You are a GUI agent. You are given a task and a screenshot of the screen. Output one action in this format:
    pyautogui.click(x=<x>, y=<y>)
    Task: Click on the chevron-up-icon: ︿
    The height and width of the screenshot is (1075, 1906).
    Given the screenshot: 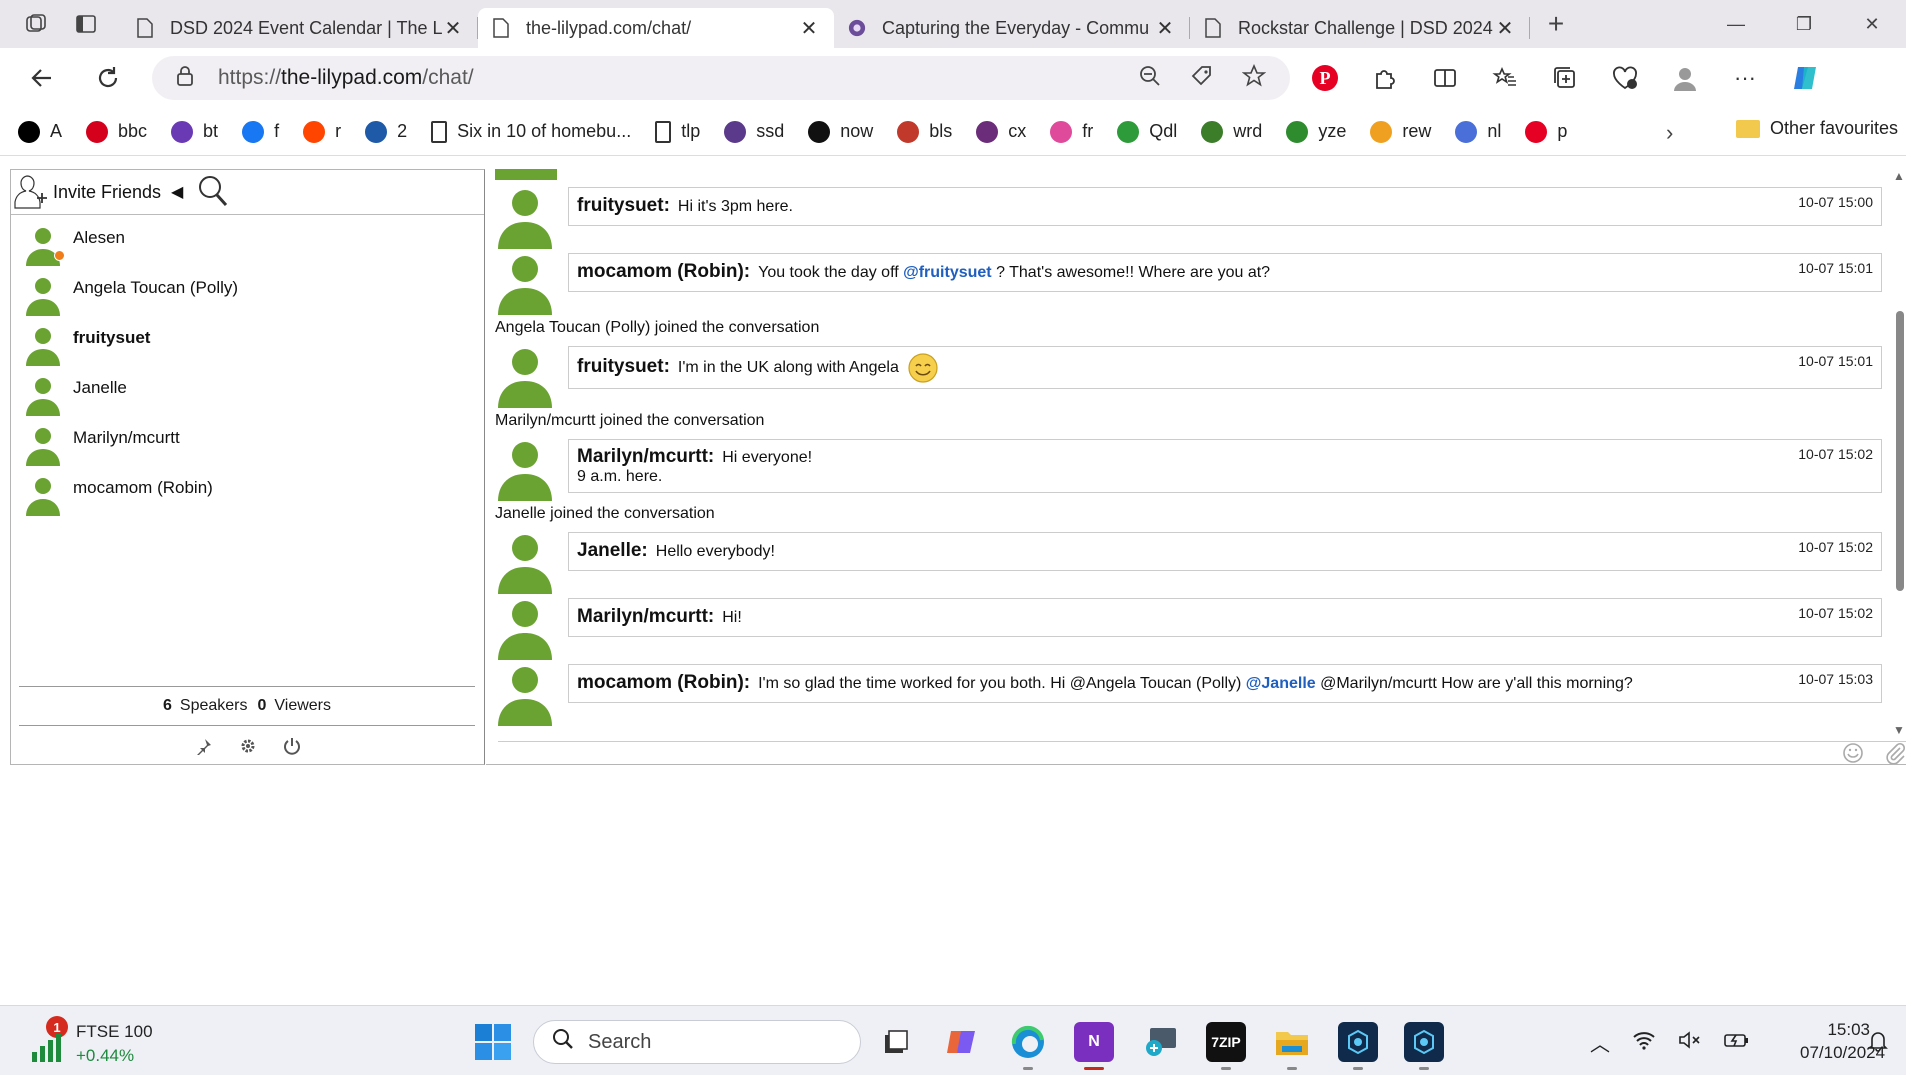 What is the action you would take?
    pyautogui.click(x=1600, y=1042)
    